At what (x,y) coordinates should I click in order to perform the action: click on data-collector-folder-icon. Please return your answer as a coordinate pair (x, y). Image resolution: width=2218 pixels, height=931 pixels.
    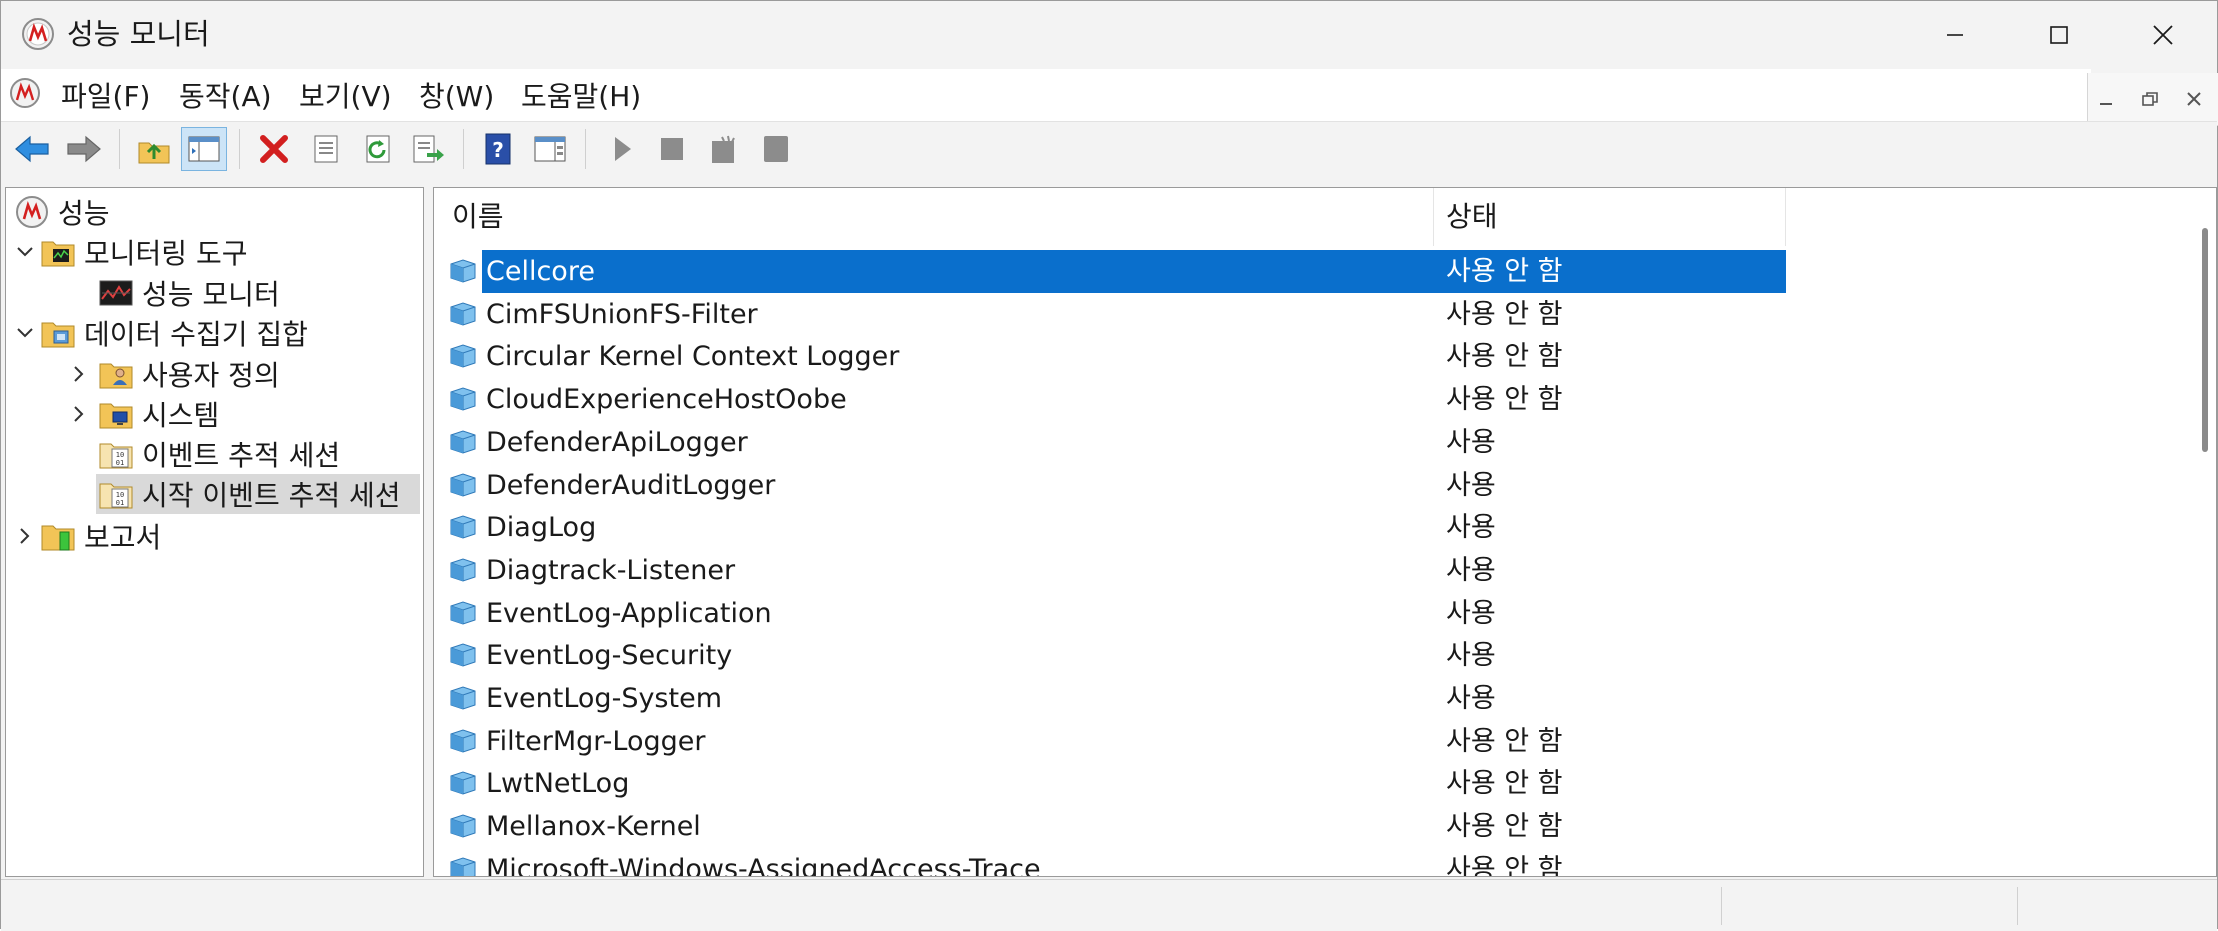
    Looking at the image, I should click on (58, 335).